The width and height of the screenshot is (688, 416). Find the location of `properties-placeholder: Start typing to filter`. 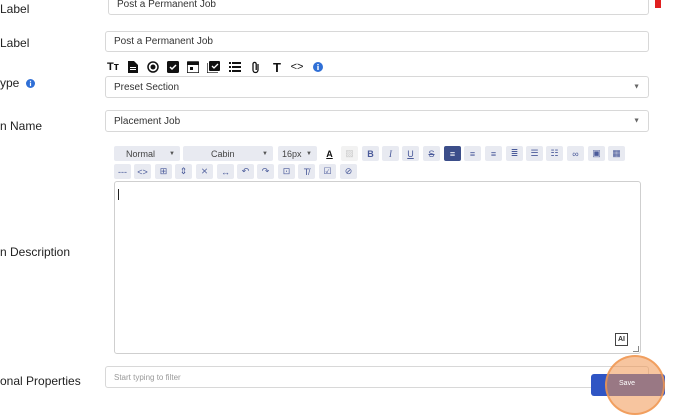

properties-placeholder: Start typing to filter is located at coordinates (147, 377).